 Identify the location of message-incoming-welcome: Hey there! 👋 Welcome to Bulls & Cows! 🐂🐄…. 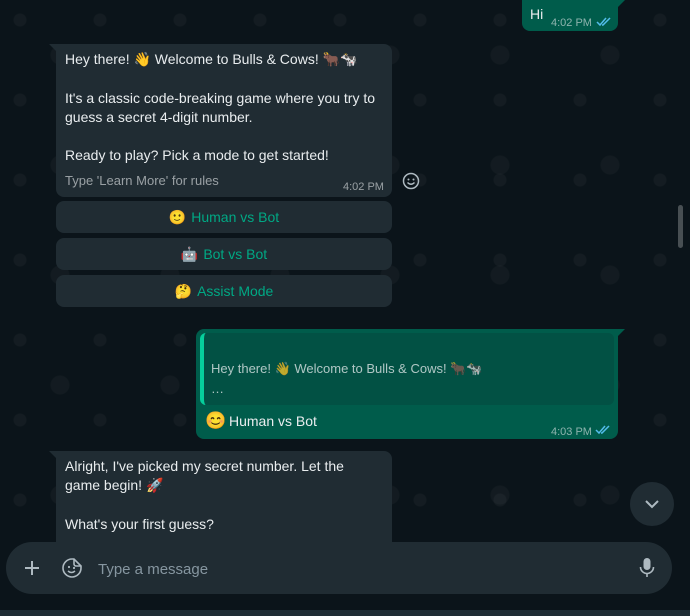
(220, 120).